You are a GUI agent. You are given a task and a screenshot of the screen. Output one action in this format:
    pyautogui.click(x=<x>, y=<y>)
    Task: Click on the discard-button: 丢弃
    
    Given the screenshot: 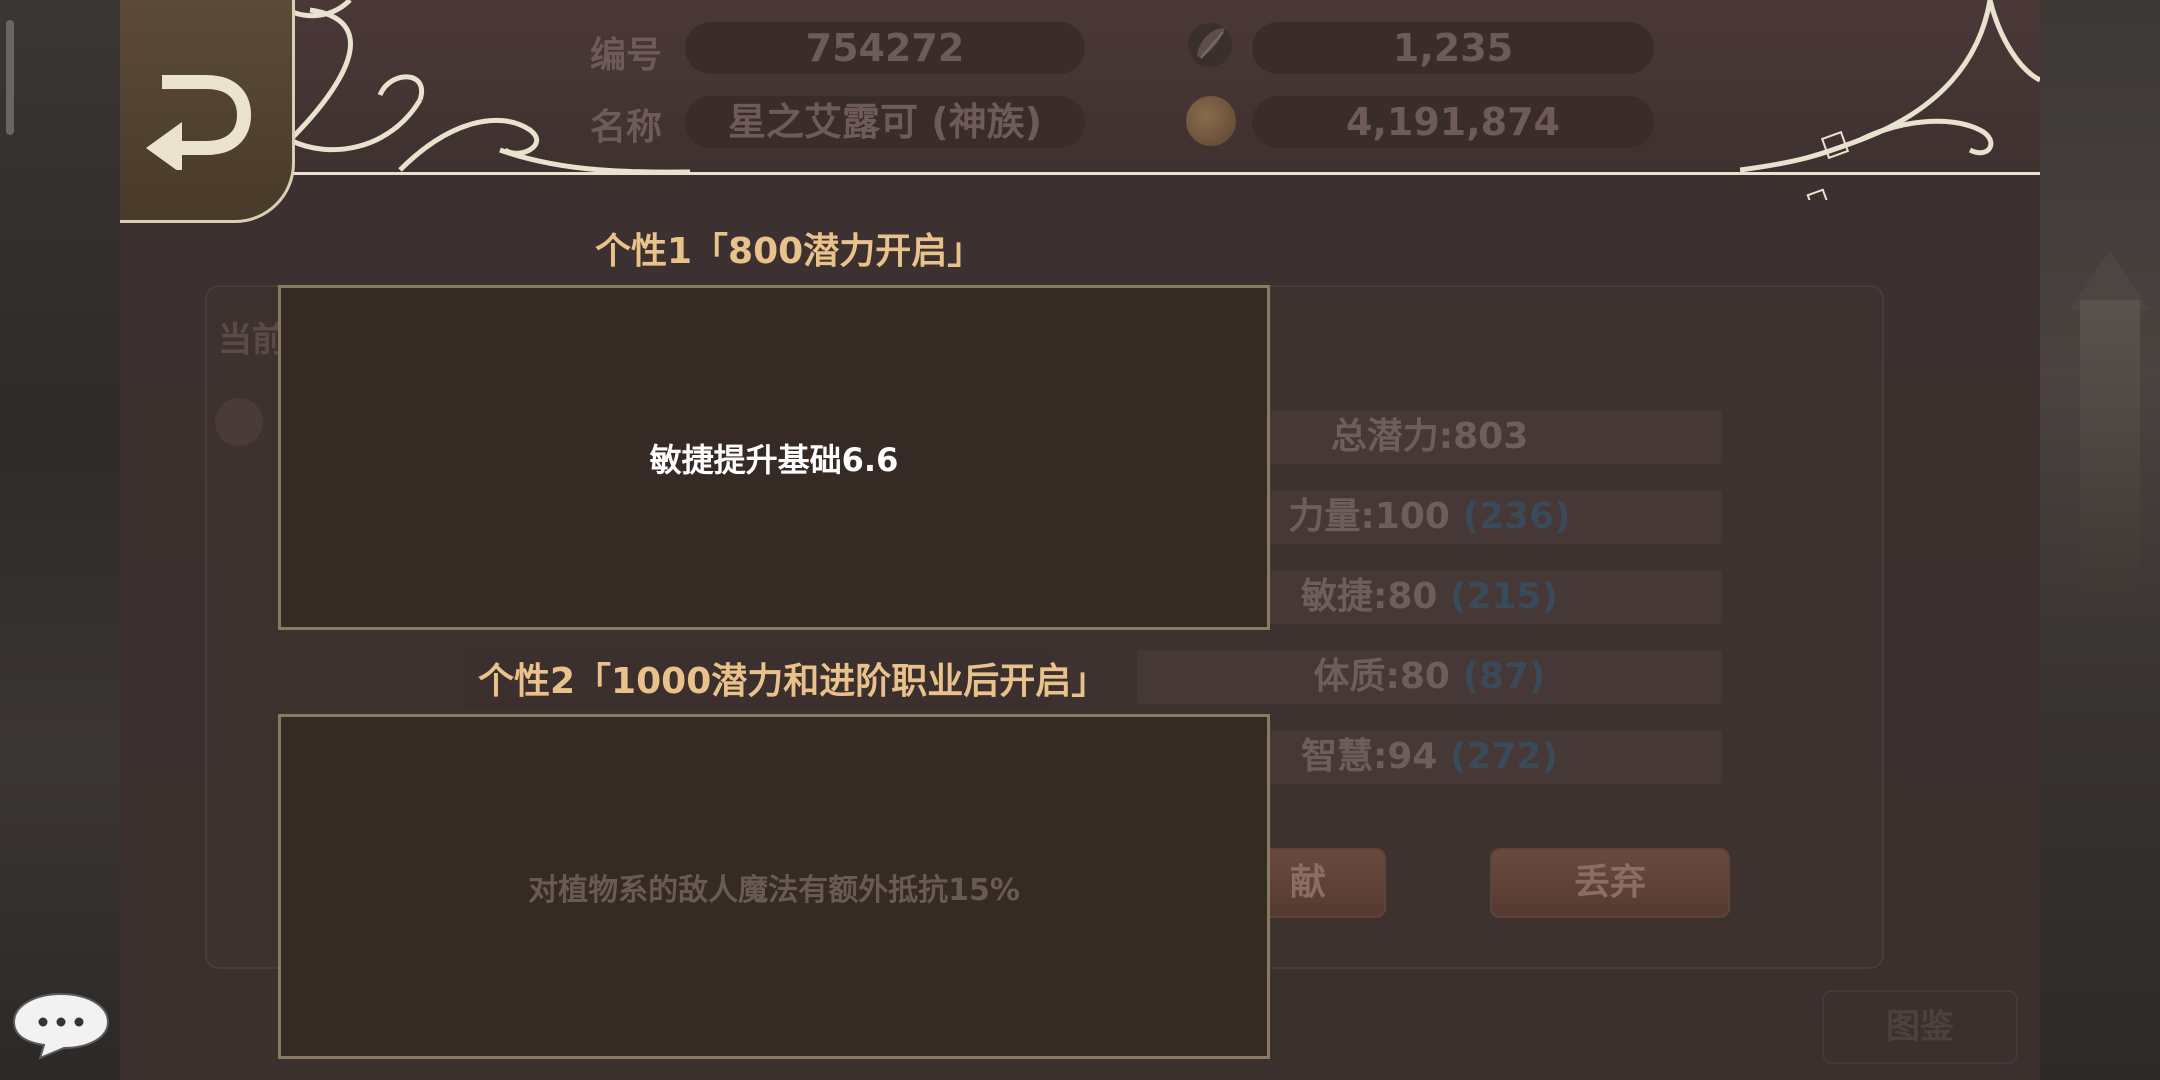 What is the action you would take?
    pyautogui.click(x=1610, y=883)
    